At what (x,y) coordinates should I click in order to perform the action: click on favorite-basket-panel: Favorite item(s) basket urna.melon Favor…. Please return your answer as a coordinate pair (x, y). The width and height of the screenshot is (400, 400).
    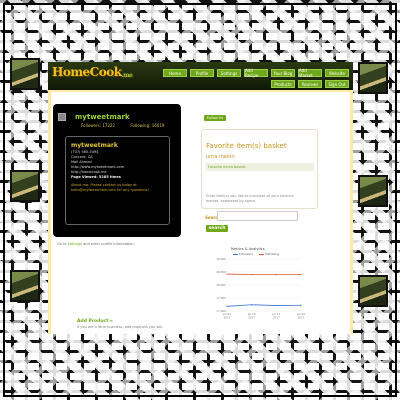
    Looking at the image, I should click on (259, 169).